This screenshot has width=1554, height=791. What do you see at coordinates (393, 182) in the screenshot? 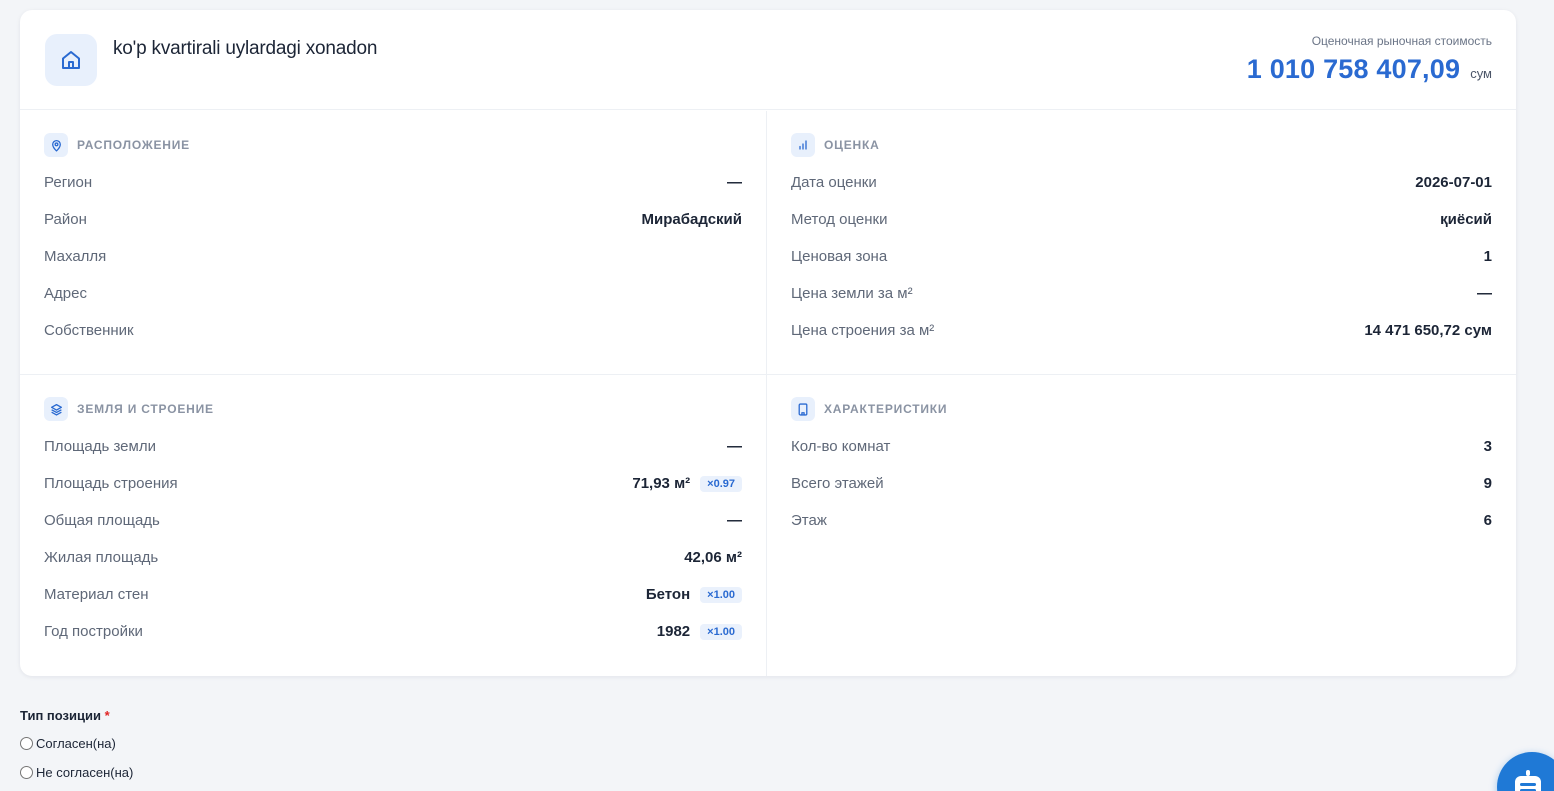
I see `row-region: Регион —` at bounding box center [393, 182].